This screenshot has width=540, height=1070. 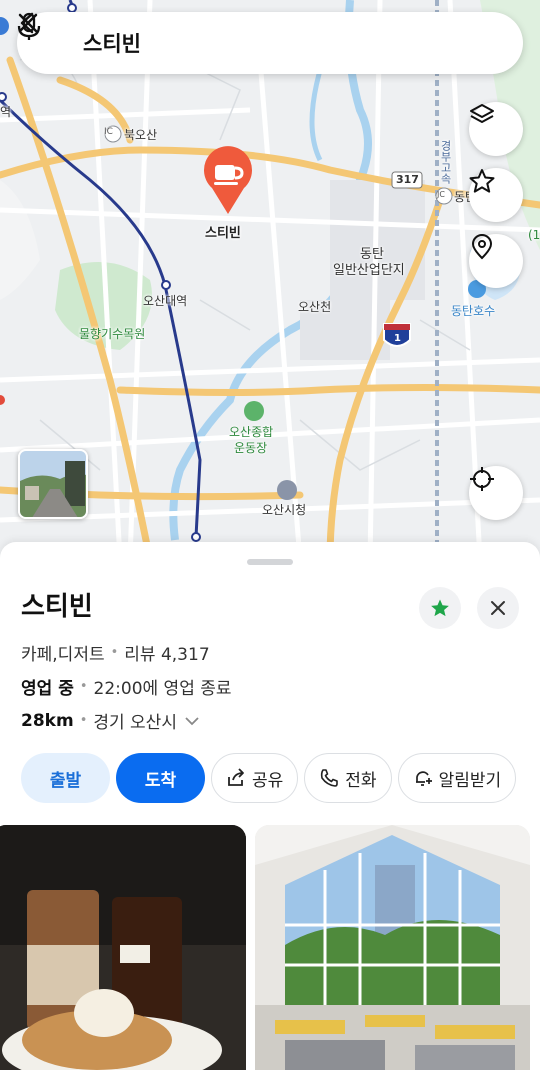 I want to click on voice-search-button, so click(x=232, y=36).